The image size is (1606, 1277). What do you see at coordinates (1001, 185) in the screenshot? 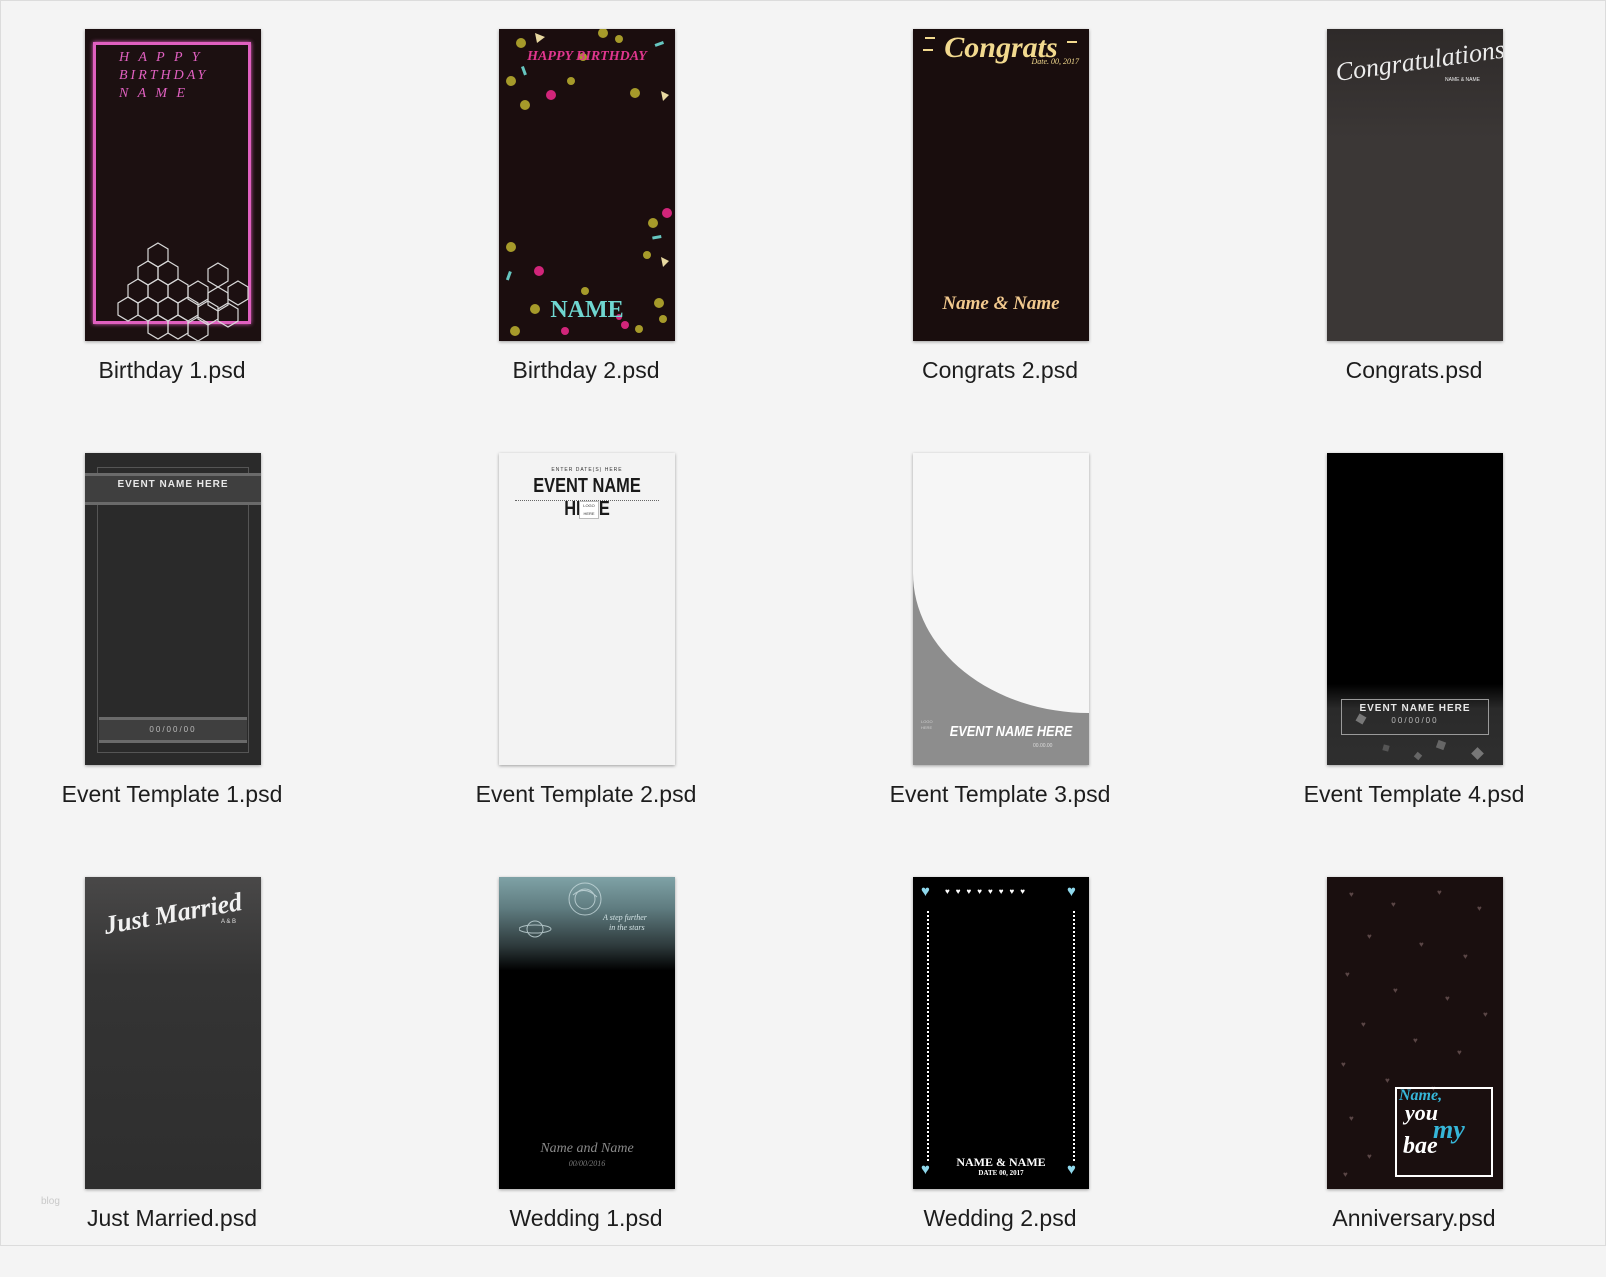
I see `file-thumbnail: Congrats Date. 00, 2017 Name & Name` at bounding box center [1001, 185].